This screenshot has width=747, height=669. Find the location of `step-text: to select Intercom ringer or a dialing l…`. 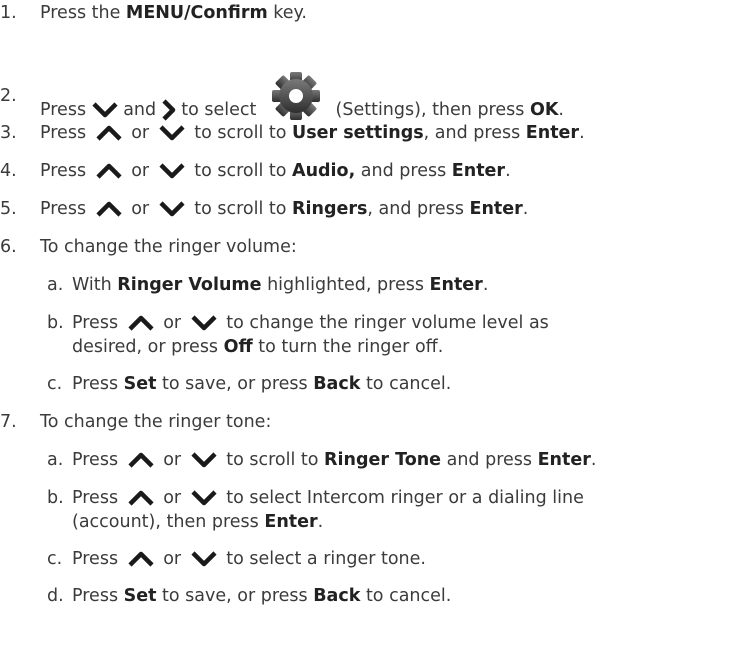

step-text: to select Intercom ringer or a dialing l… is located at coordinates (402, 498).